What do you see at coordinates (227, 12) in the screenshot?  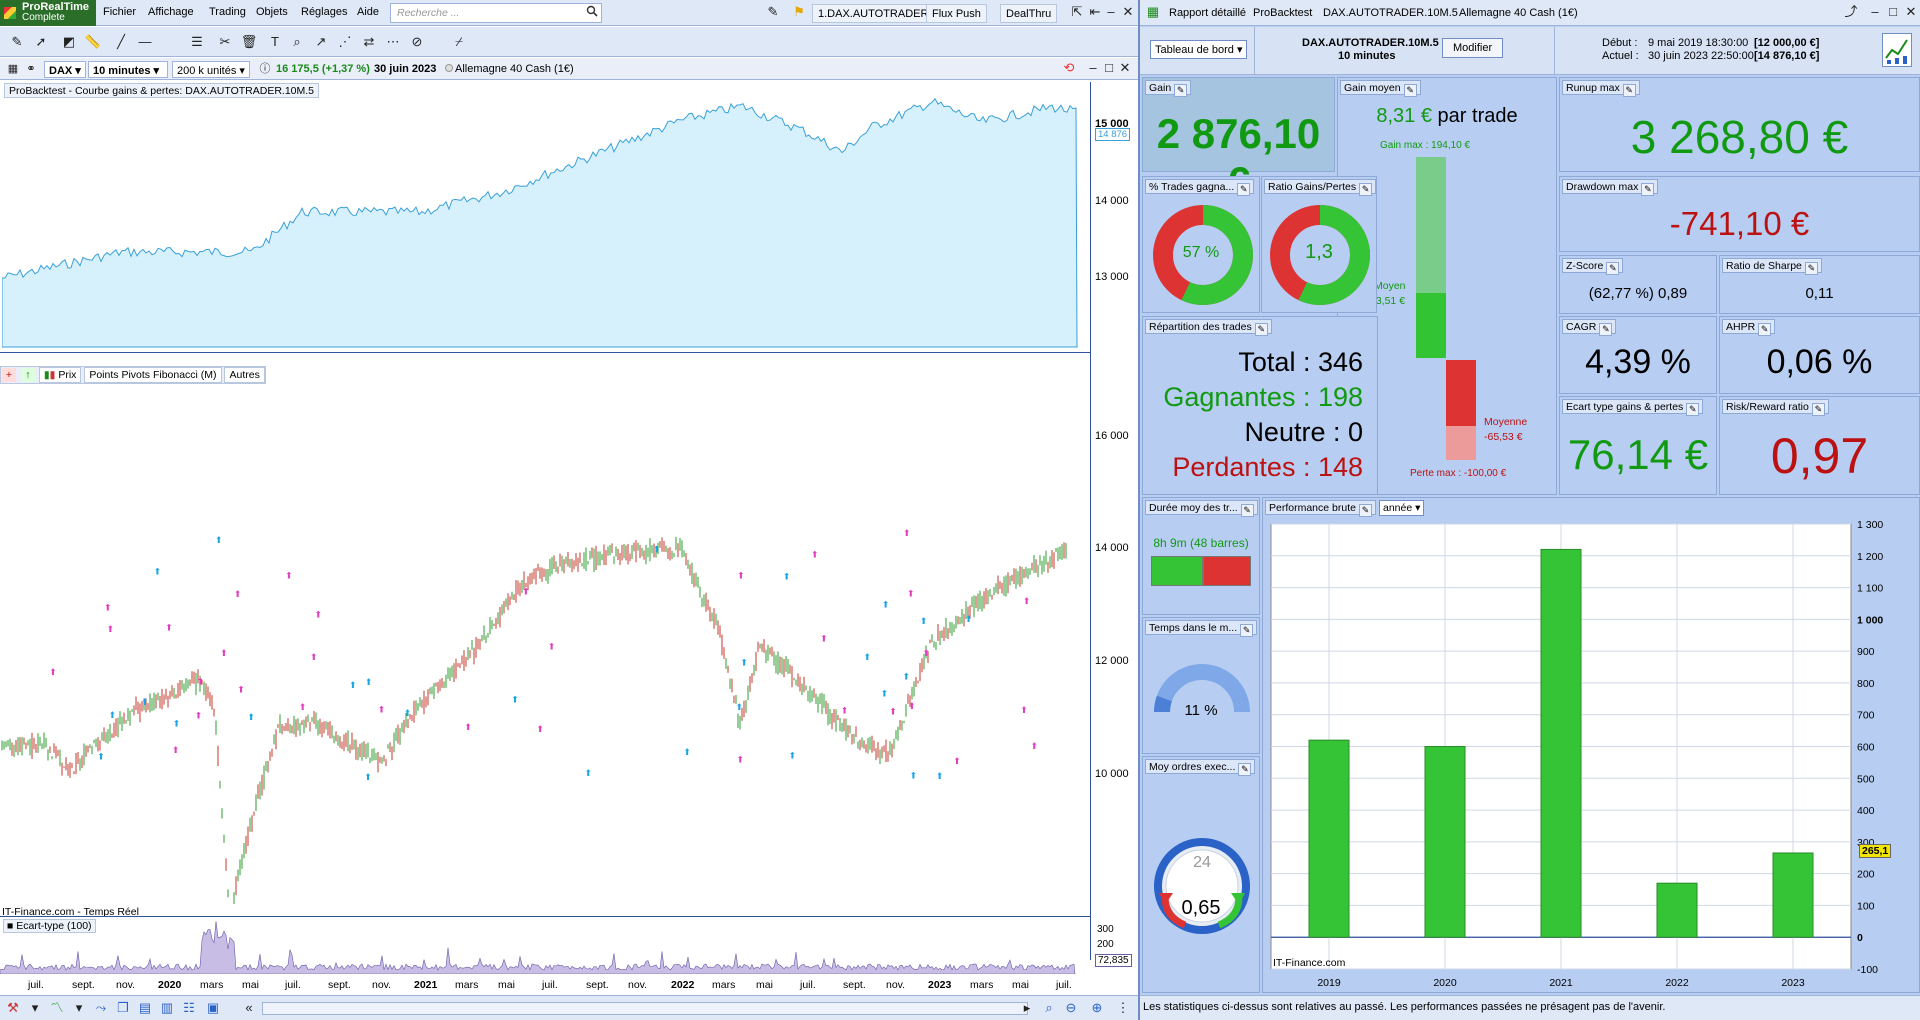 I see `menu-trading: Trading` at bounding box center [227, 12].